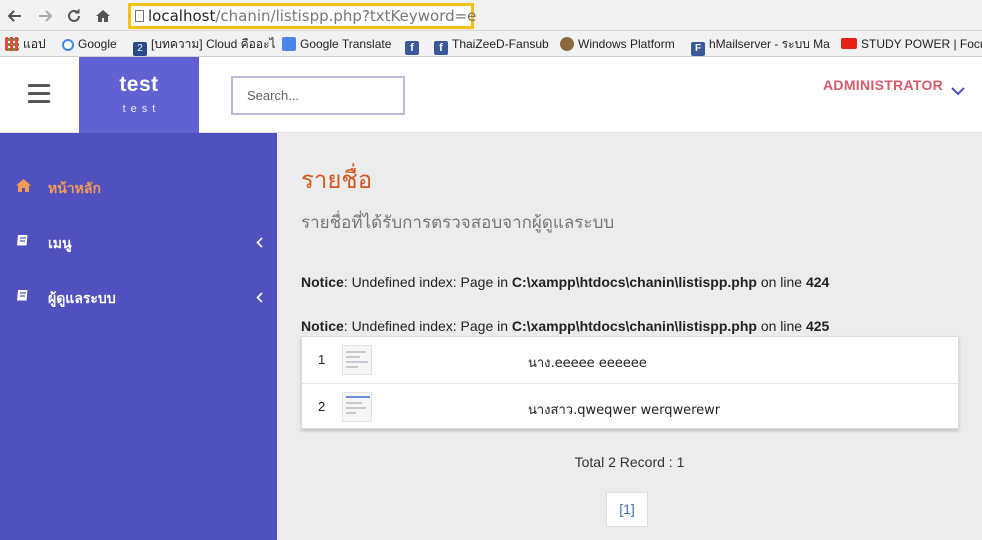 This screenshot has width=982, height=540. What do you see at coordinates (103, 16) in the screenshot?
I see `home-browser-icon` at bounding box center [103, 16].